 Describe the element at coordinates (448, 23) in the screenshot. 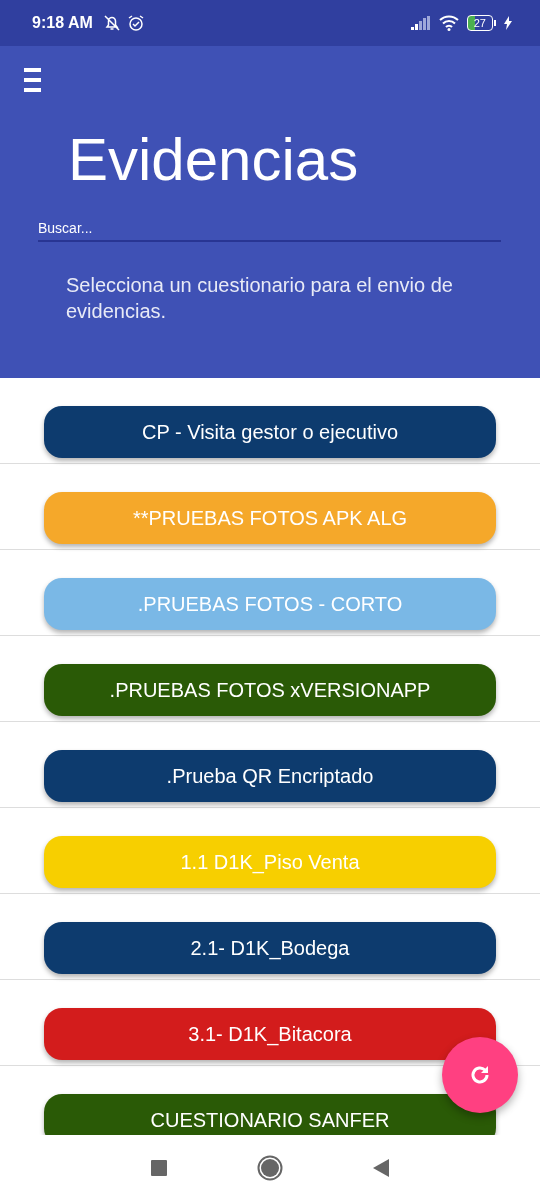

I see `wifi-icon` at that location.